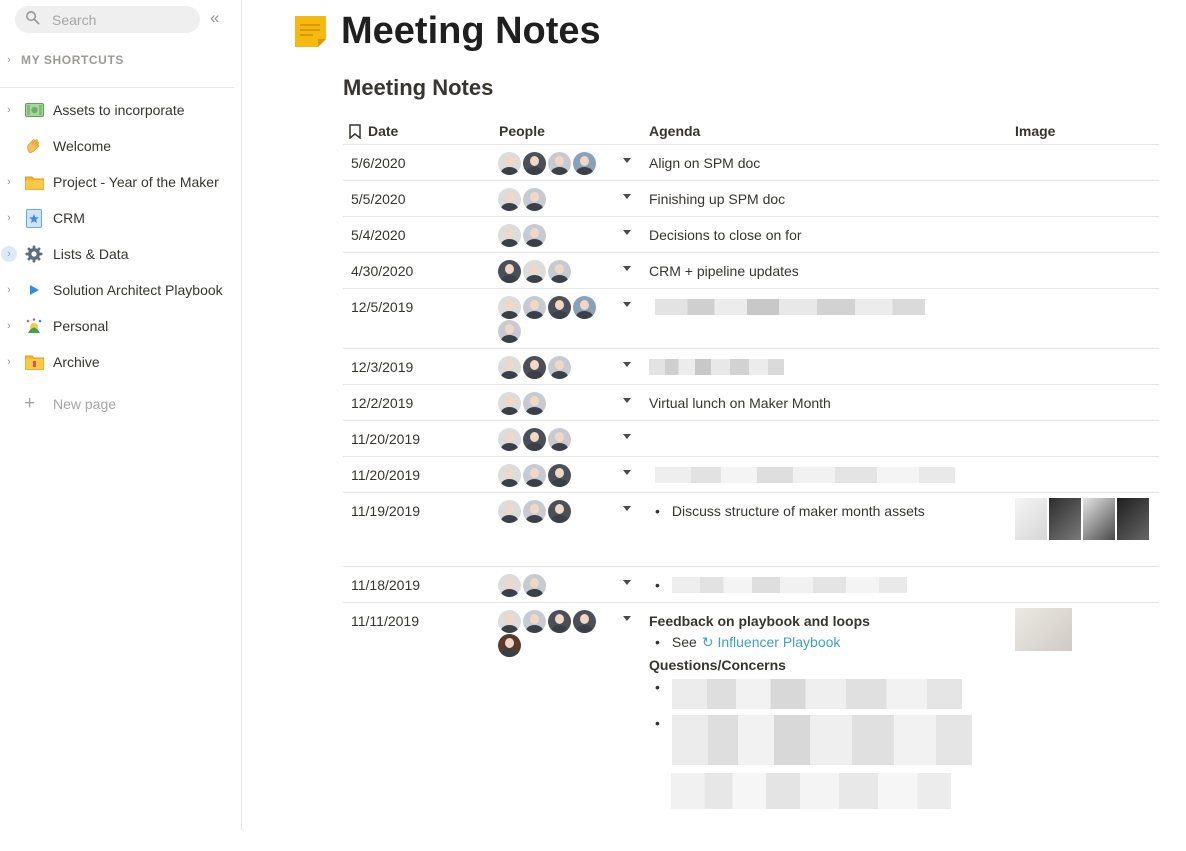  Describe the element at coordinates (310, 31) in the screenshot. I see `sticky-note-icon` at that location.